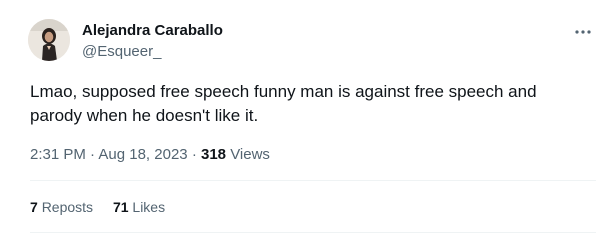  I want to click on author-handle: @Esqueer_, so click(152, 52).